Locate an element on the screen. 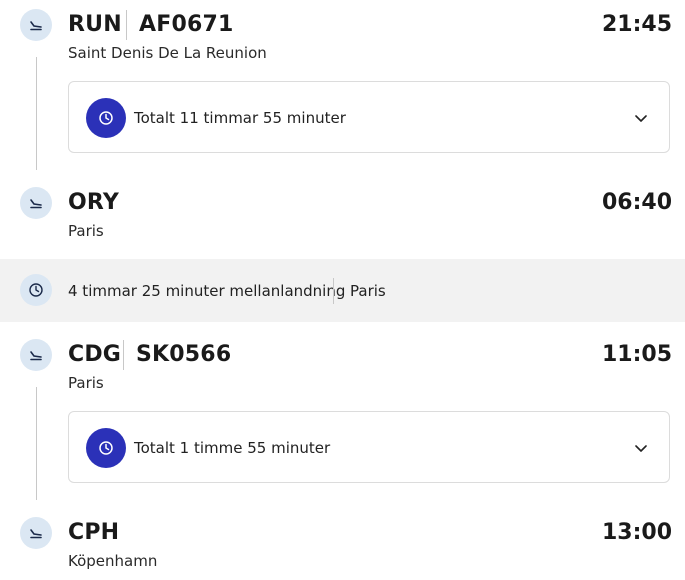  arrival-time: 13:00 is located at coordinates (636, 532).